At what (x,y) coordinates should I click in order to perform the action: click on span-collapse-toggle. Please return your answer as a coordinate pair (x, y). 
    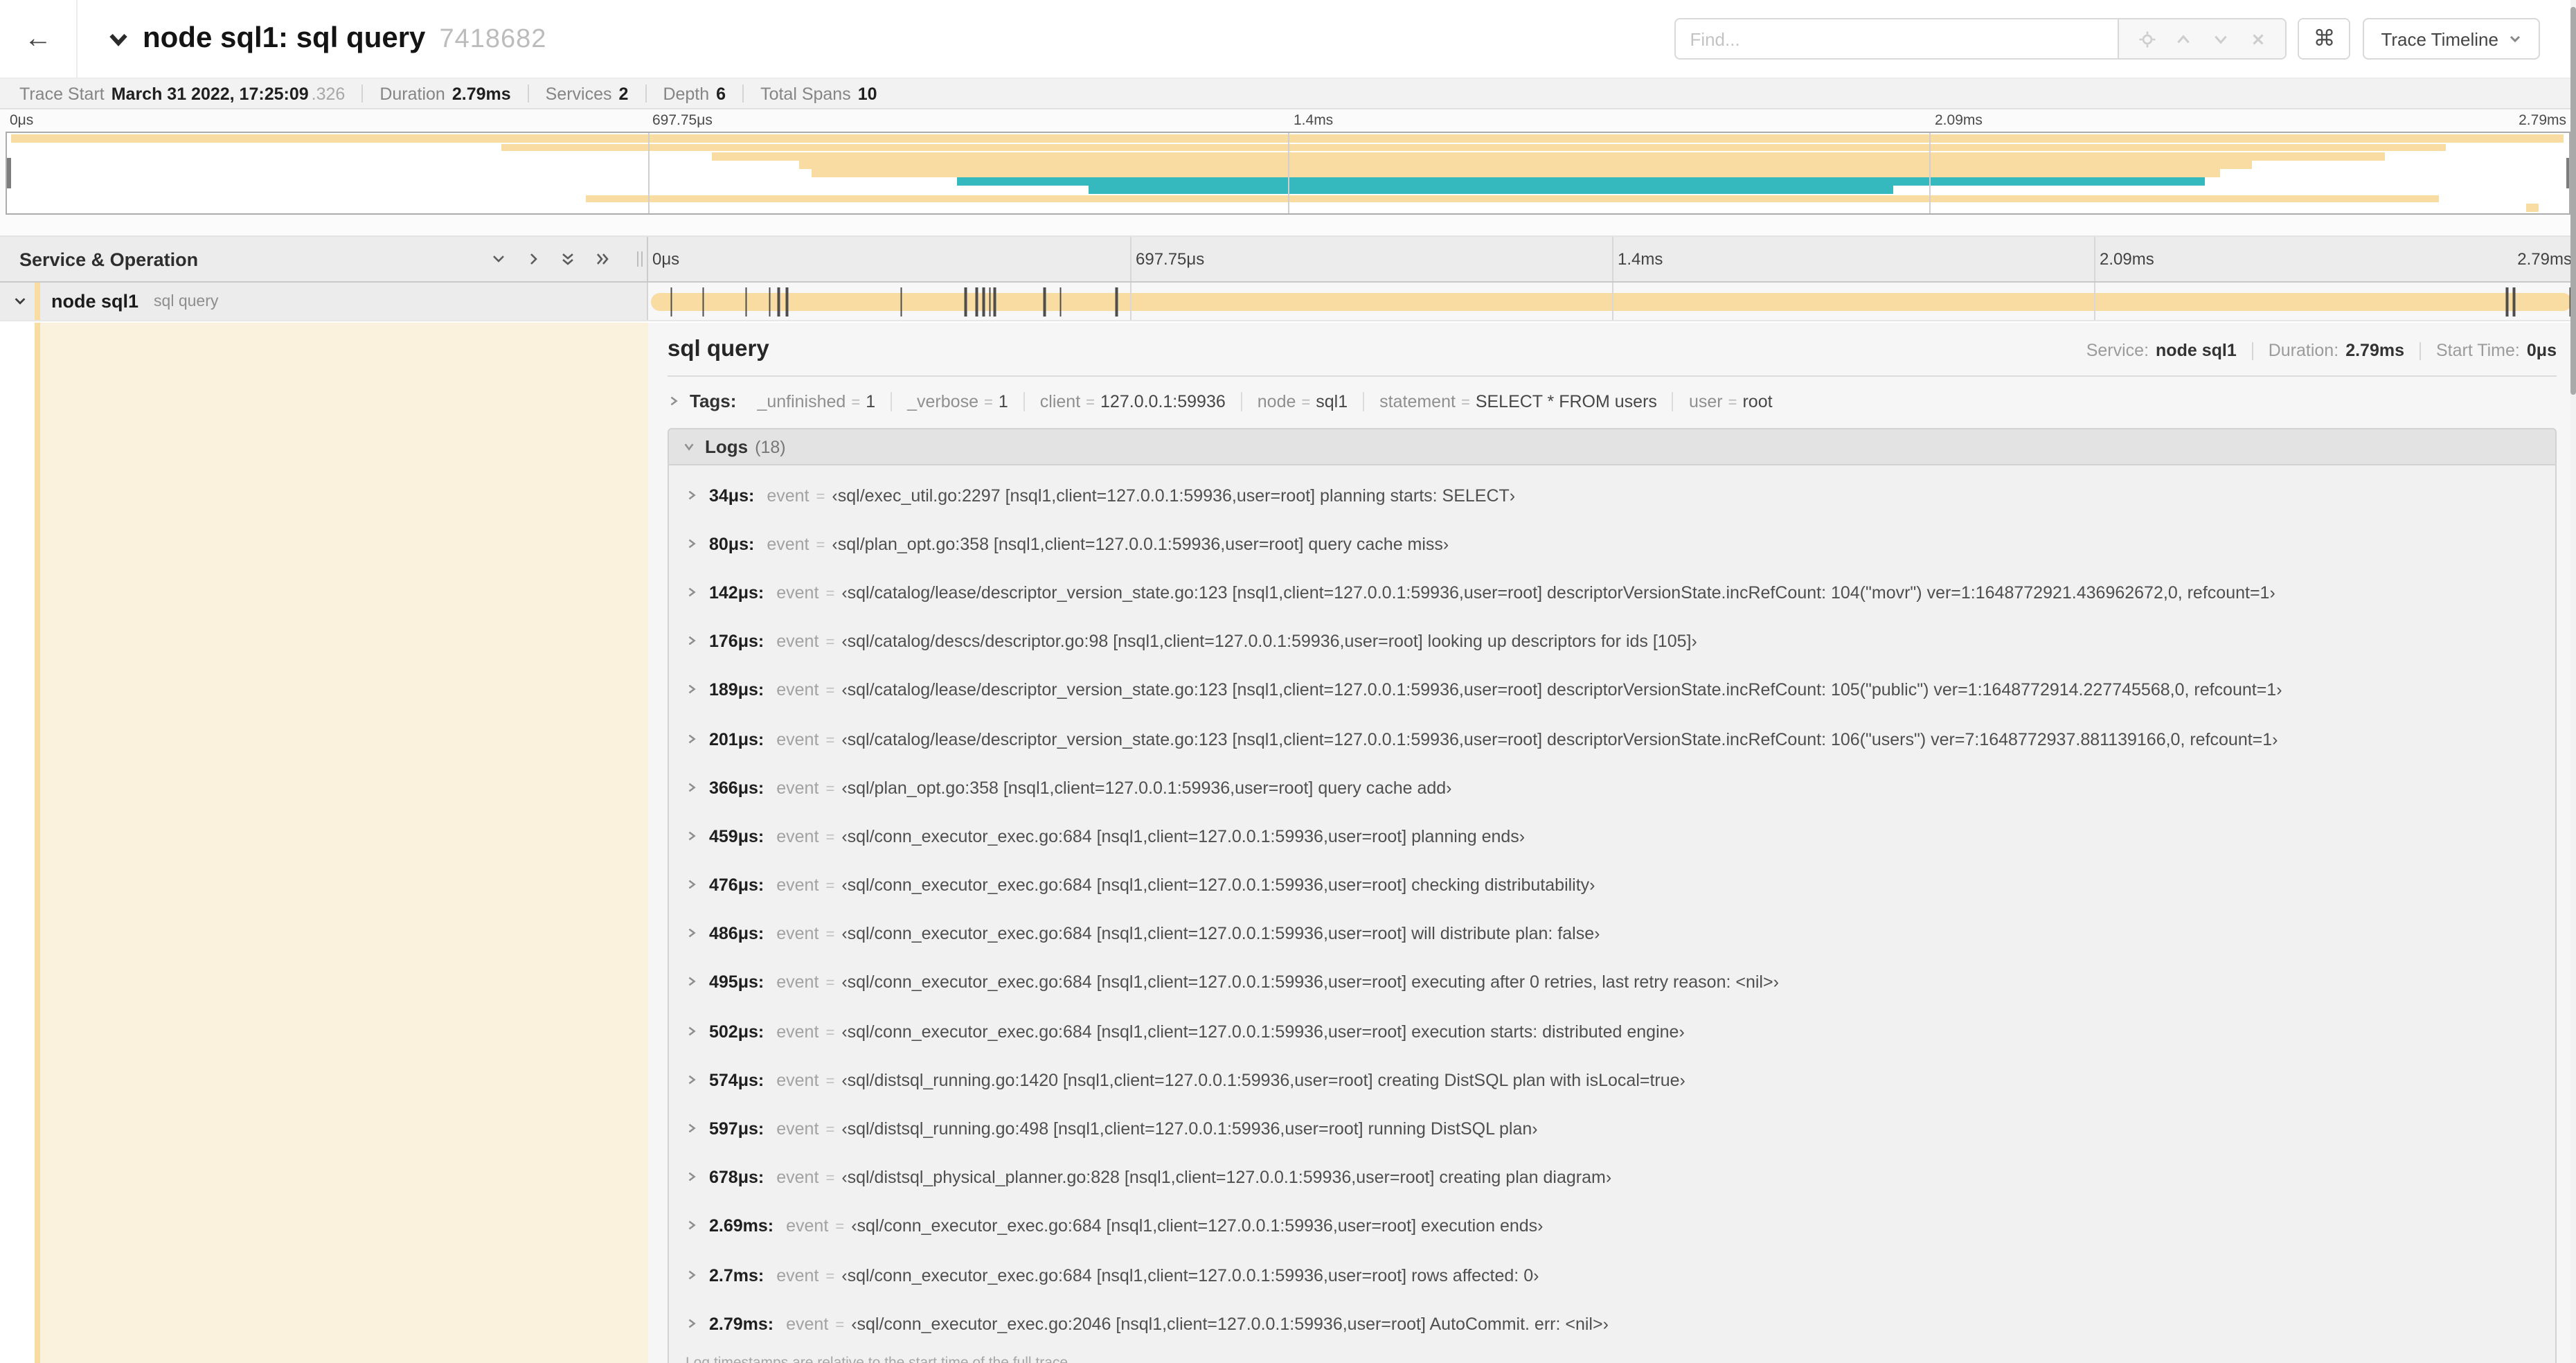
    Looking at the image, I should click on (20, 301).